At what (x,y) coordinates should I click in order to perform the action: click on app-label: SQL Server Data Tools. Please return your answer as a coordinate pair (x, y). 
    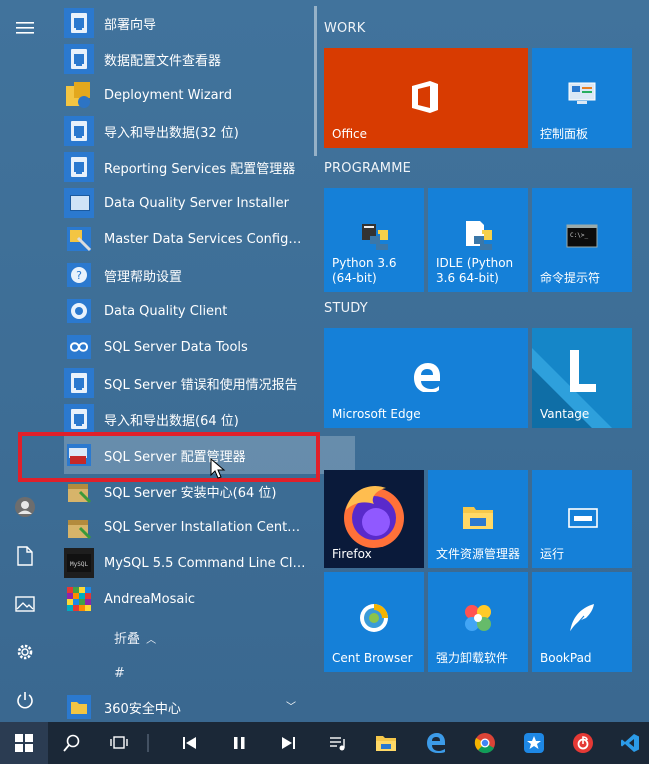
    Looking at the image, I should click on (176, 347).